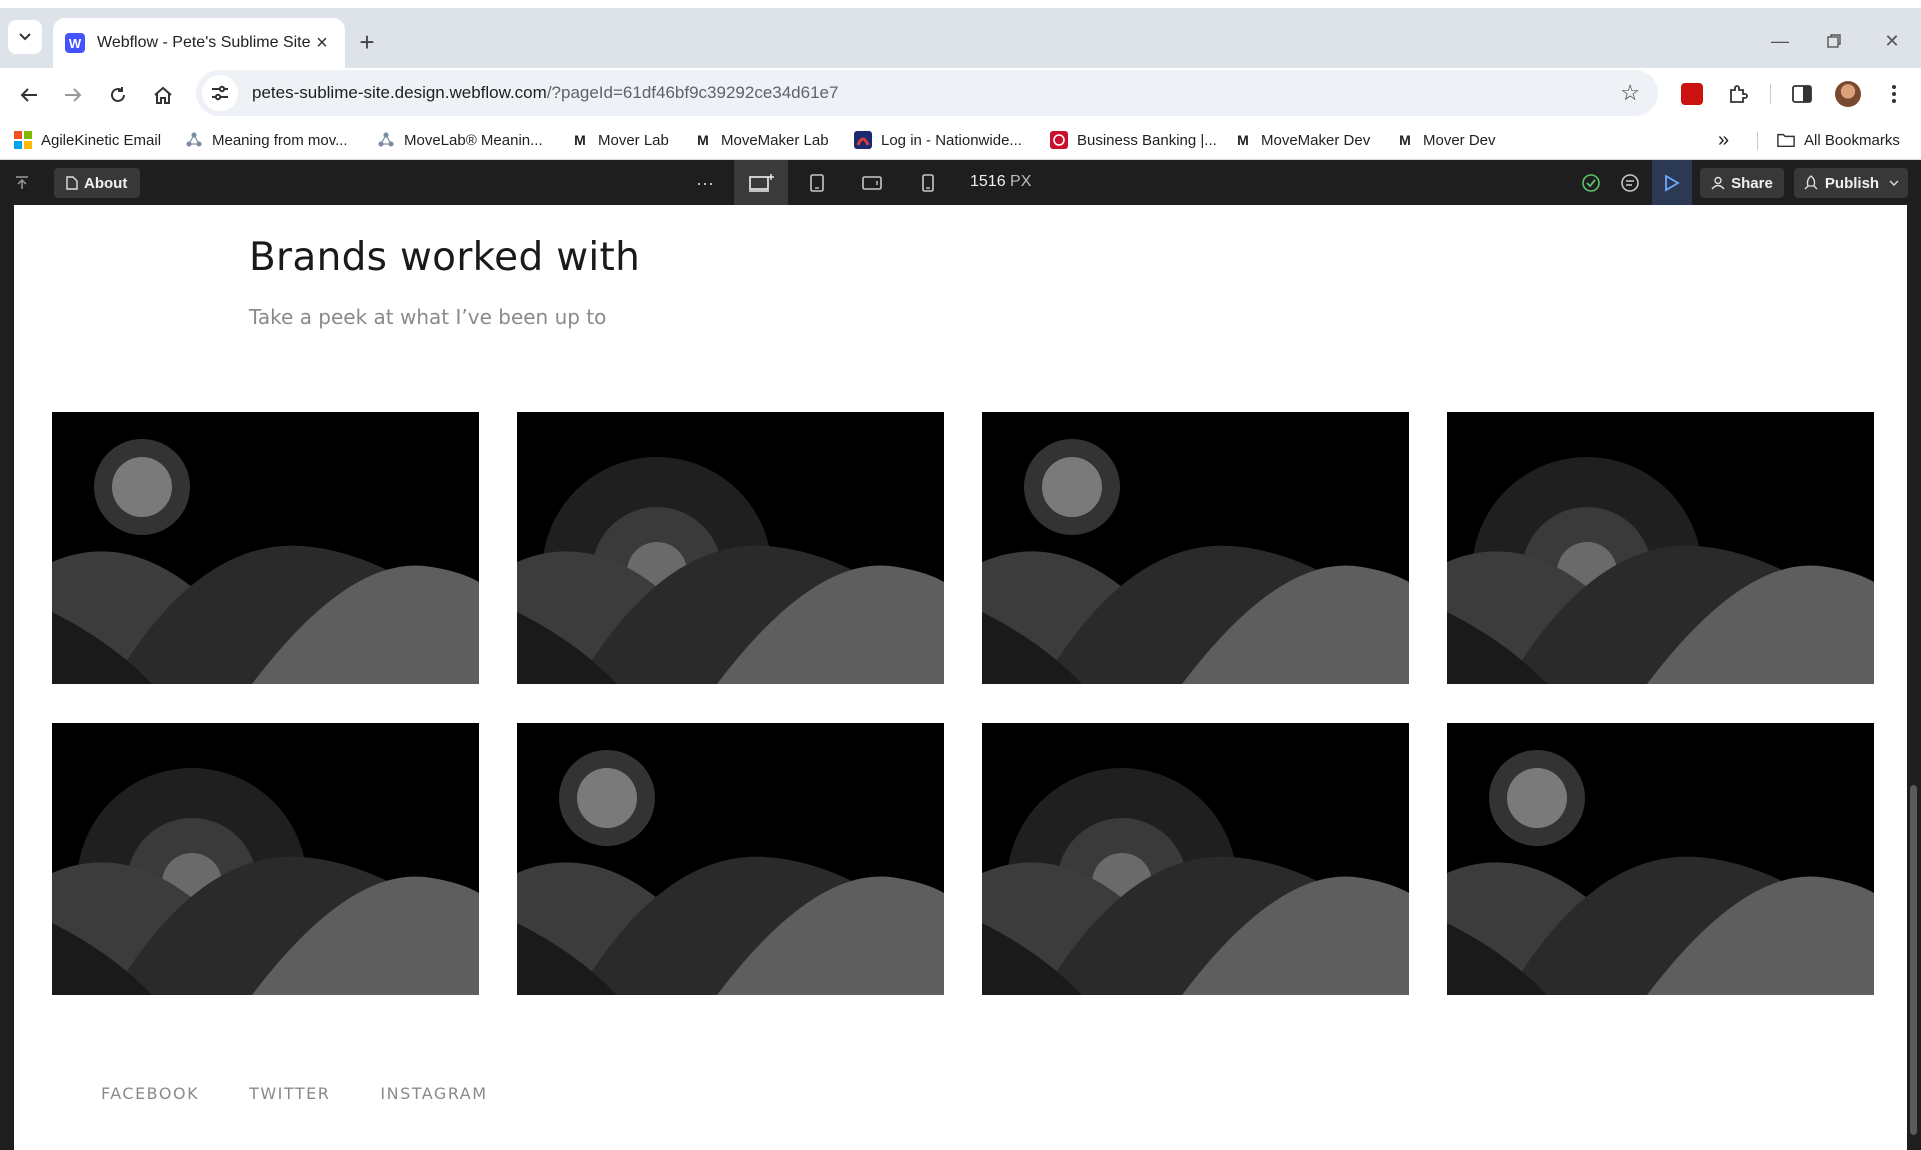  I want to click on window-close-icon: ✕, so click(1892, 41).